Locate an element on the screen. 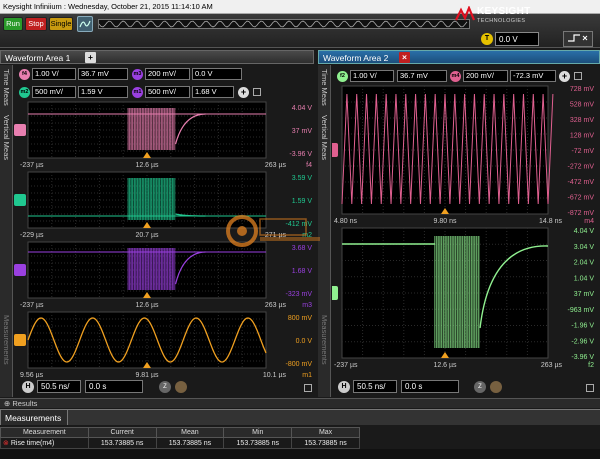 The width and height of the screenshot is (600, 459). m2-scale-field: 500 mV/ is located at coordinates (54, 92).